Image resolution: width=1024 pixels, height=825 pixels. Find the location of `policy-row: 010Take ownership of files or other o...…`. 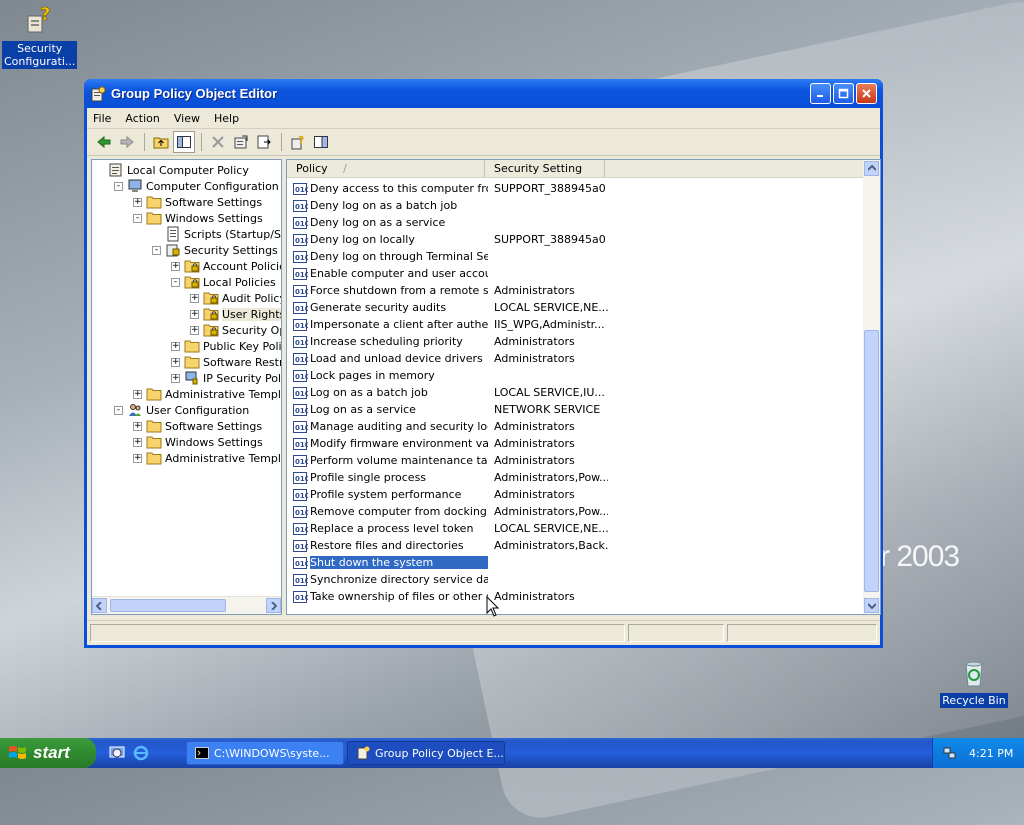

policy-row: 010Take ownership of files or other o...… is located at coordinates (450, 596).